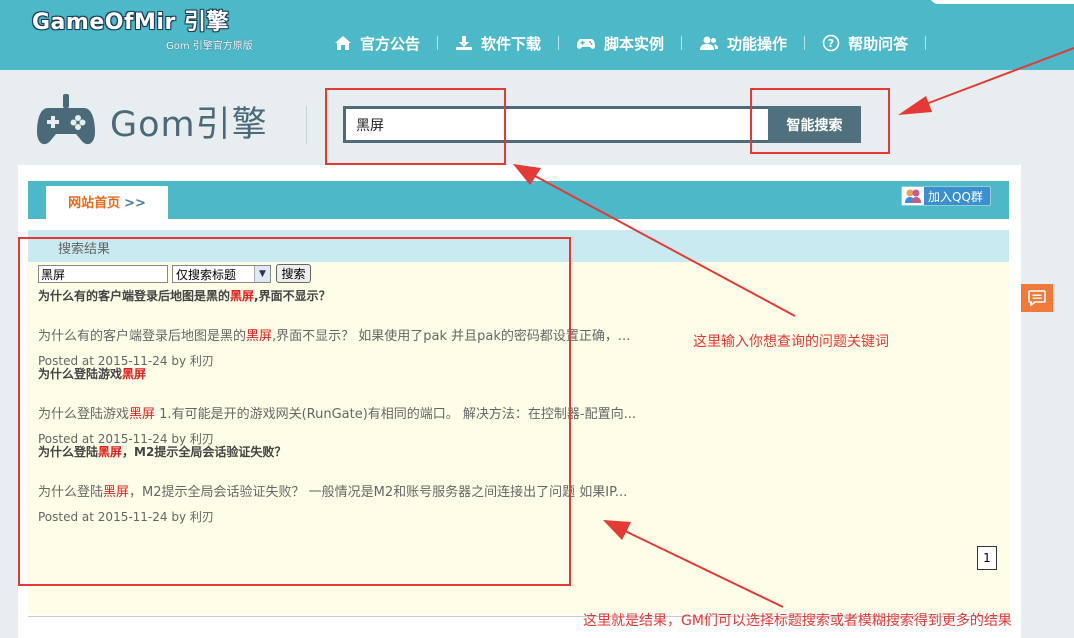  I want to click on brand: GameOfMir 引擎 Gom 引擎官方原版, so click(142, 28).